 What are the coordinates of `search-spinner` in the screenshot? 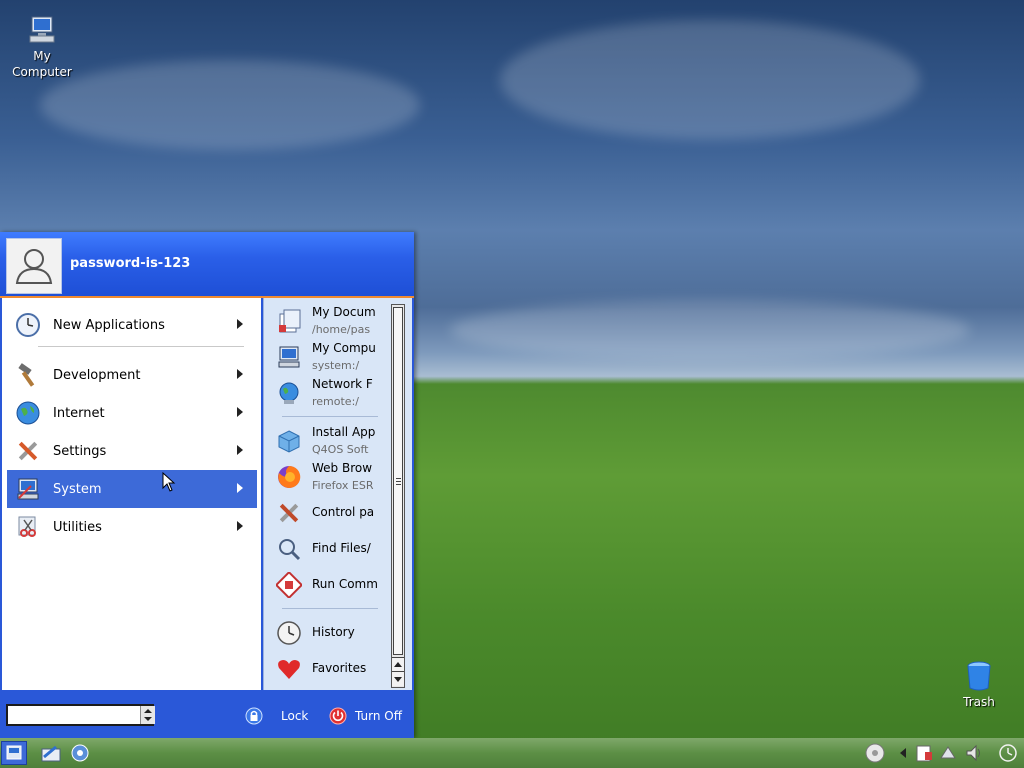 It's located at (147, 715).